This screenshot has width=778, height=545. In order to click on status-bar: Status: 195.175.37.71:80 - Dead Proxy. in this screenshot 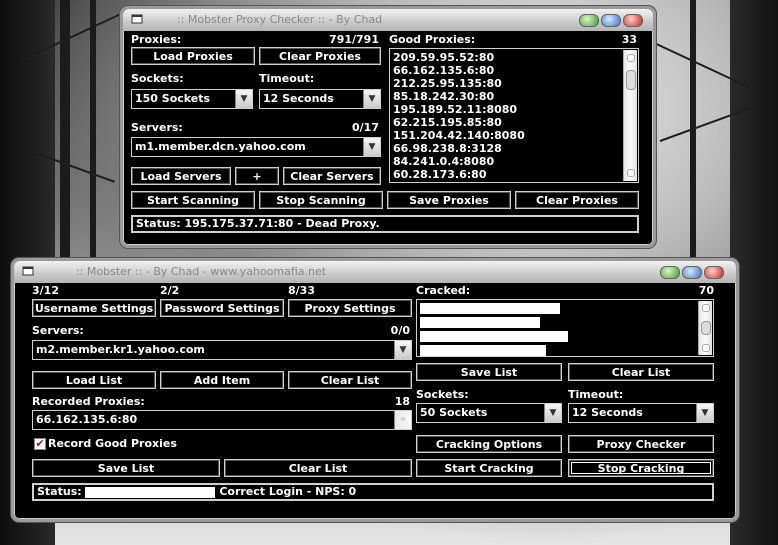, I will do `click(385, 224)`.